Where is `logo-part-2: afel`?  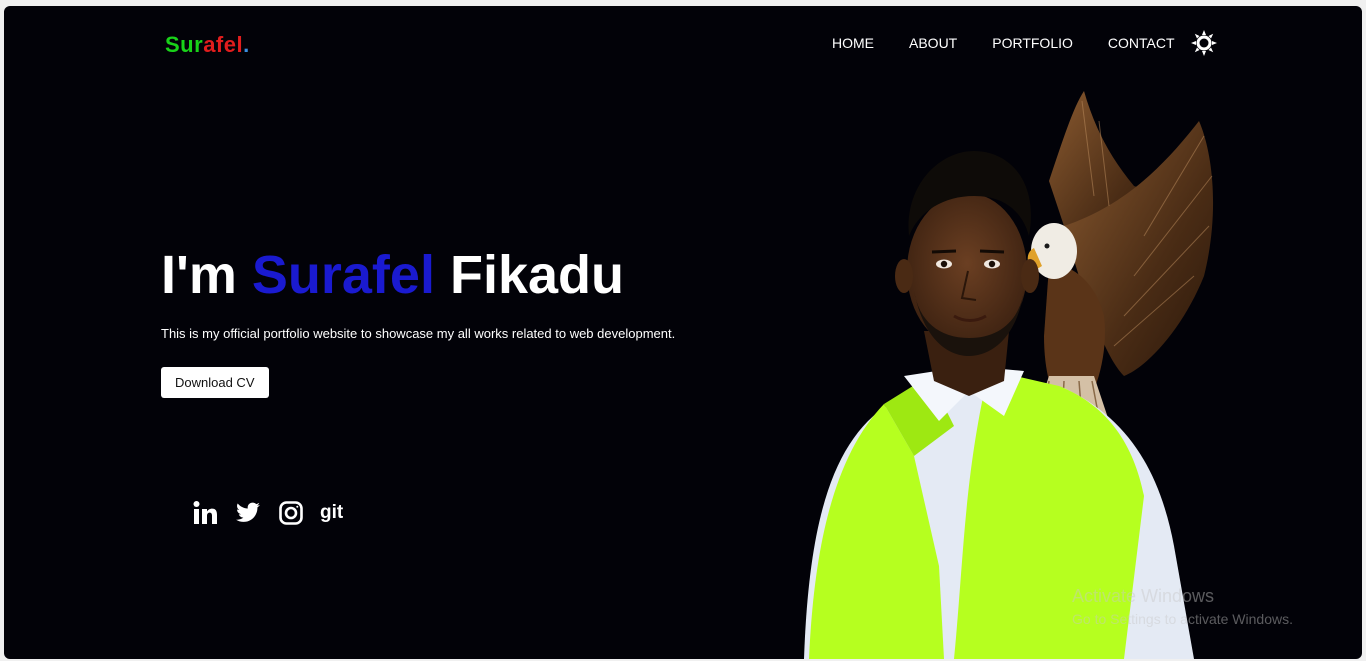
logo-part-2: afel is located at coordinates (223, 44).